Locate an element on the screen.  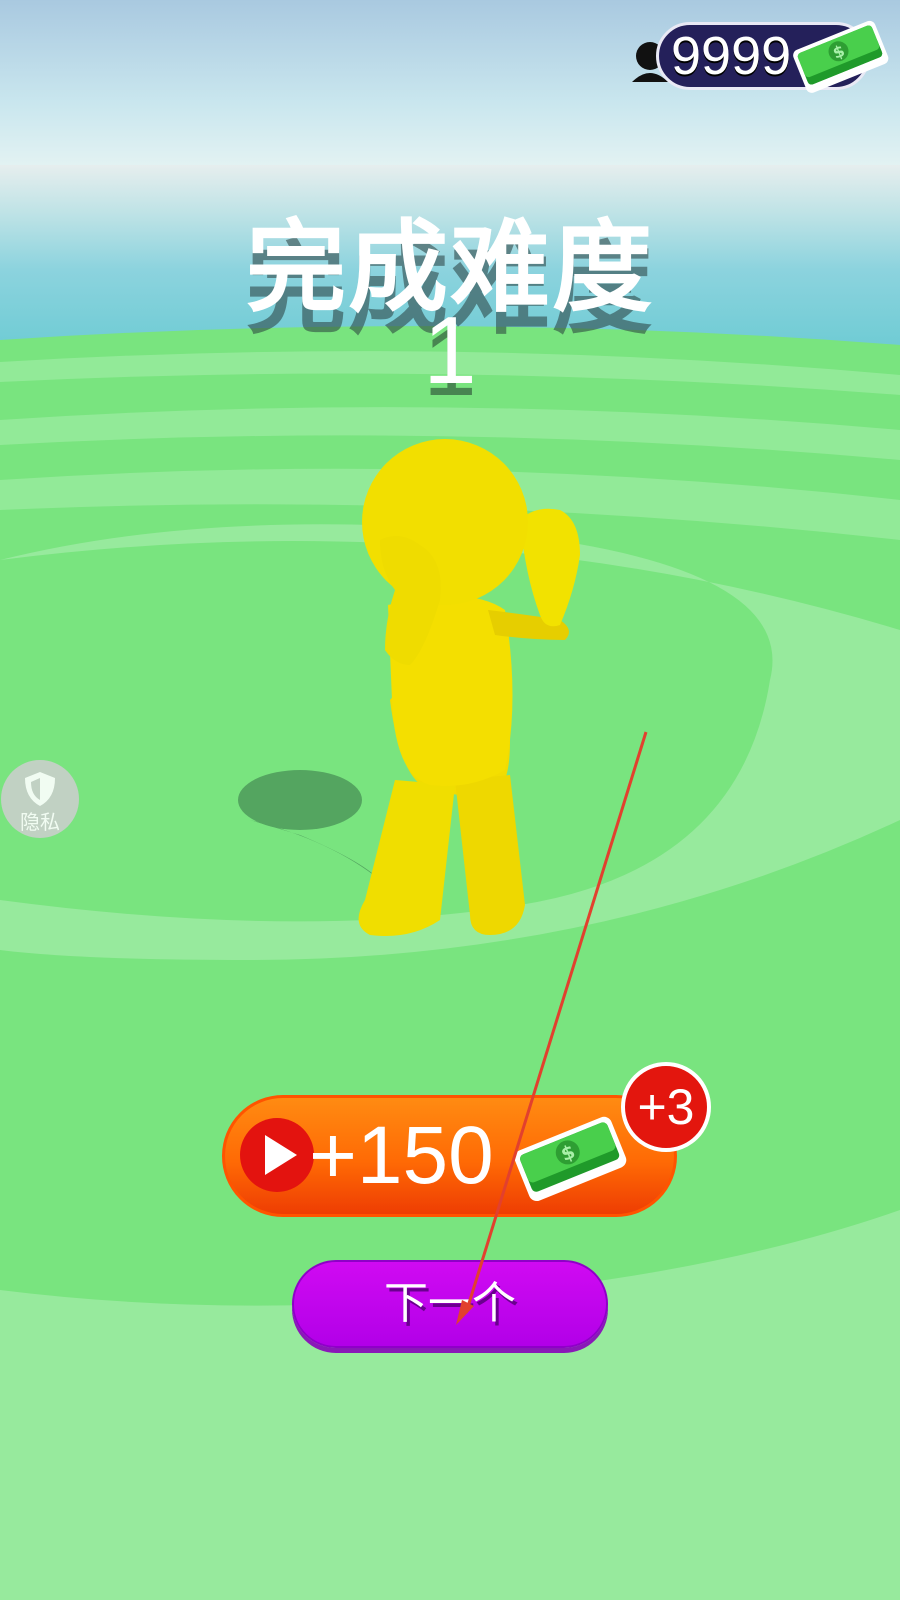
badge-text: +3 is located at coordinates (666, 1107).